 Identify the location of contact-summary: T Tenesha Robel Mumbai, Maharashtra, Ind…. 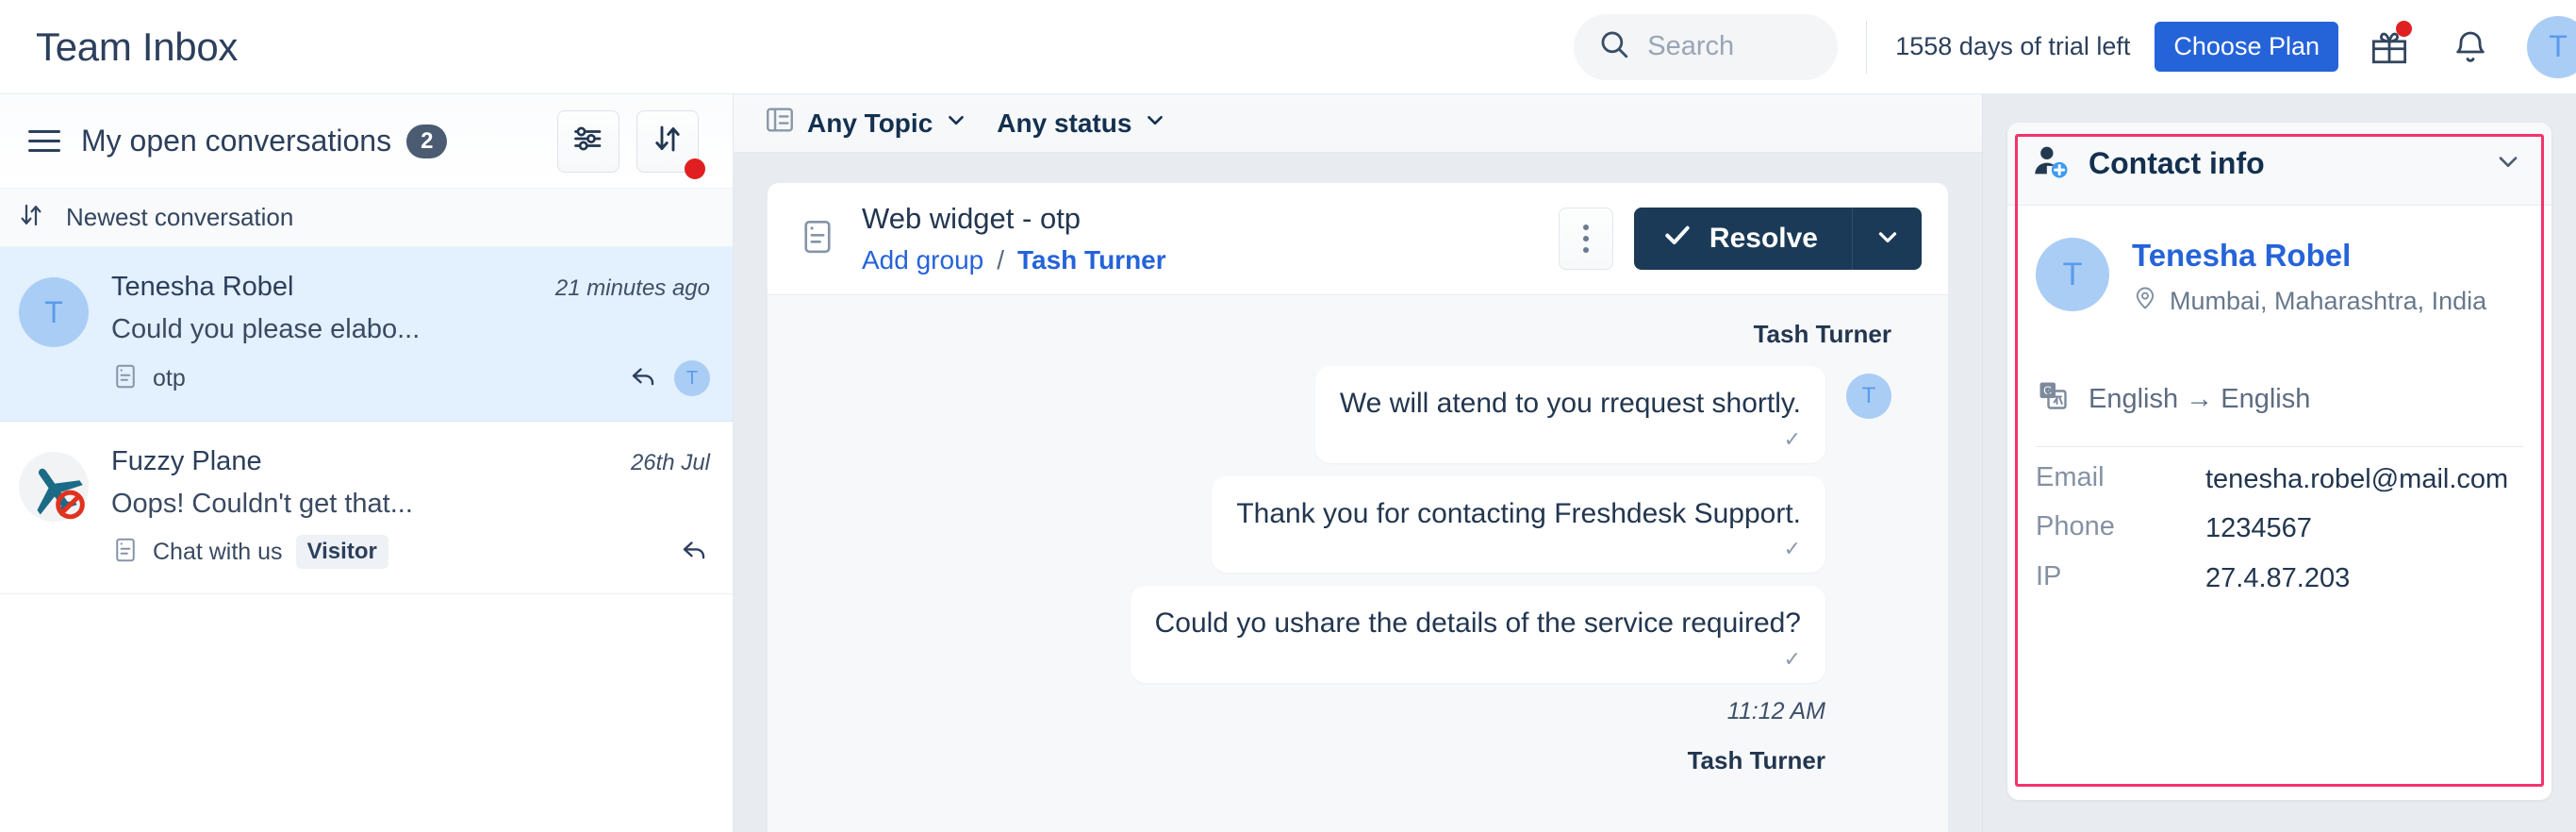
(2279, 262).